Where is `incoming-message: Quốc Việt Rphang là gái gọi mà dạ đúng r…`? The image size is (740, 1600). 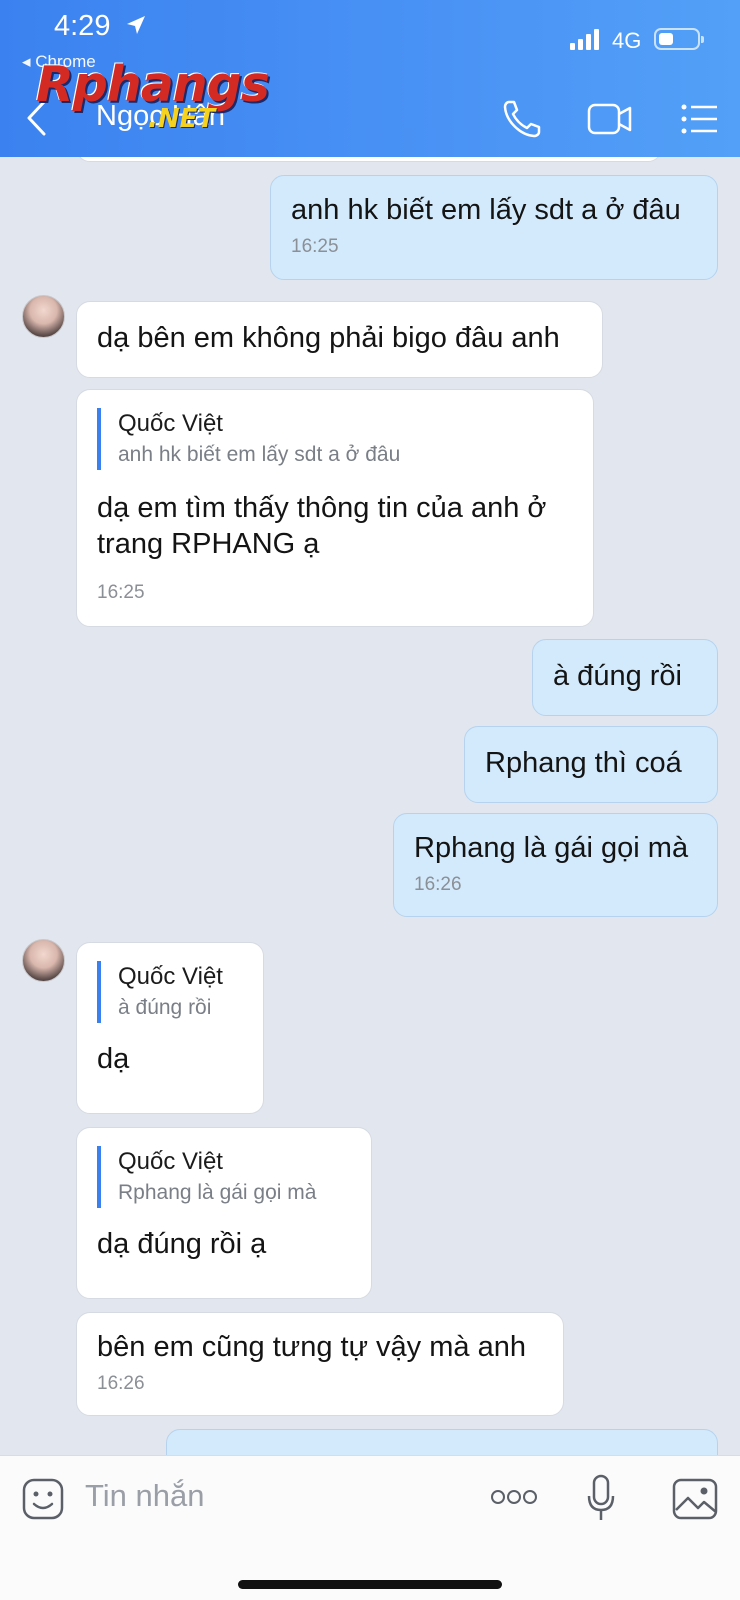
incoming-message: Quốc Việt Rphang là gái gọi mà dạ đúng r… is located at coordinates (224, 1213).